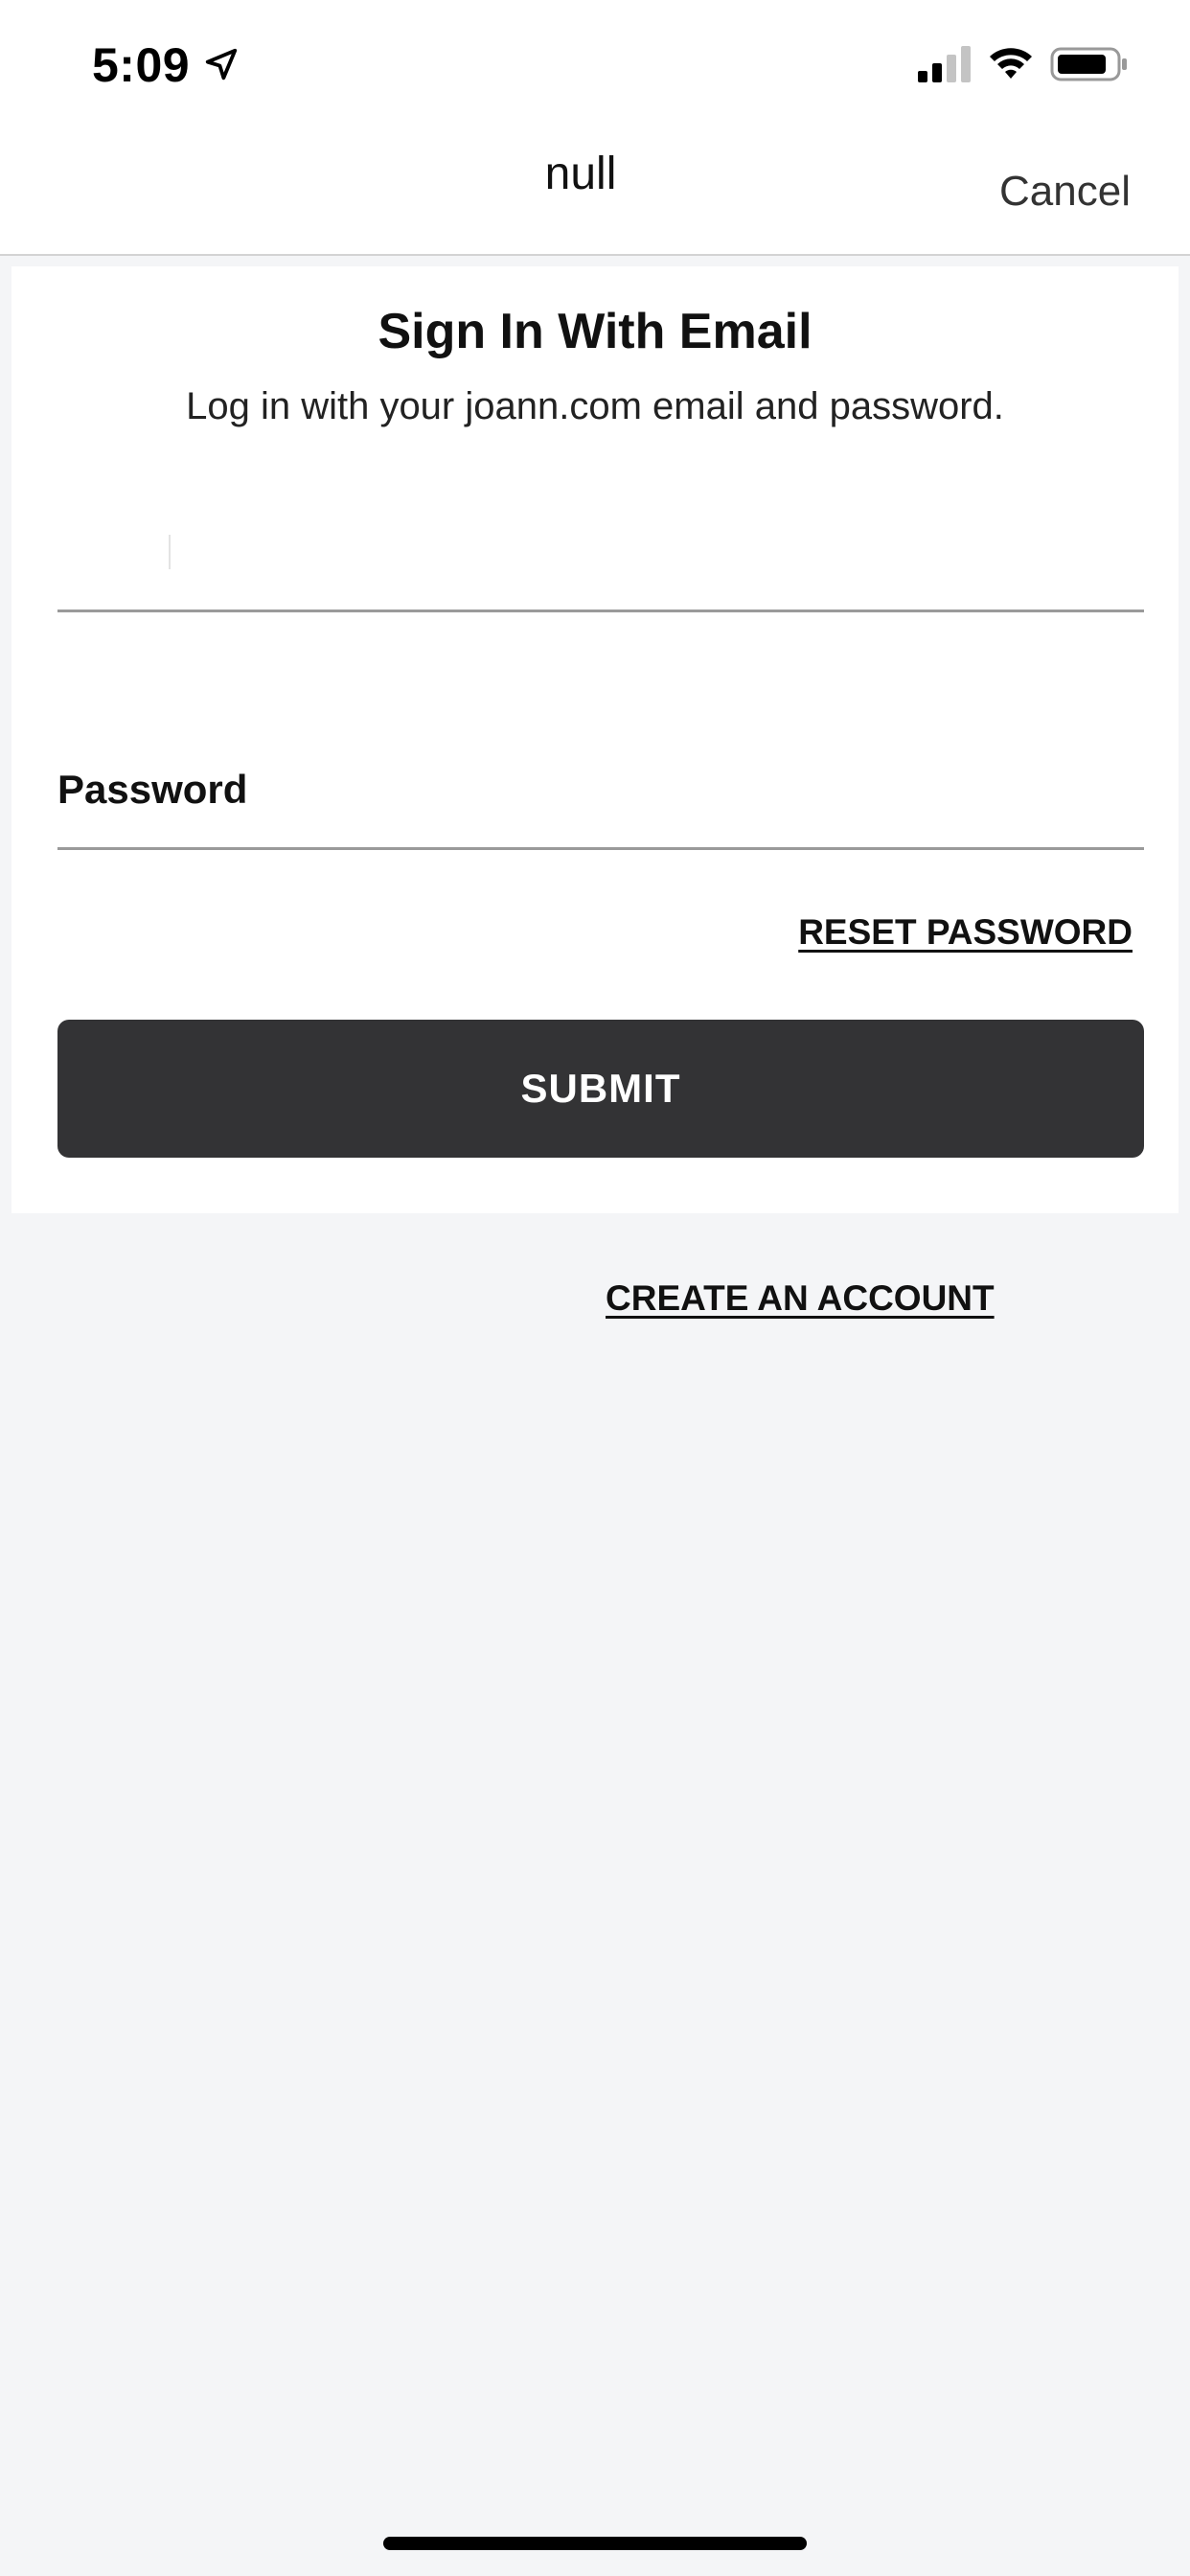  What do you see at coordinates (152, 789) in the screenshot?
I see `password-label: Password` at bounding box center [152, 789].